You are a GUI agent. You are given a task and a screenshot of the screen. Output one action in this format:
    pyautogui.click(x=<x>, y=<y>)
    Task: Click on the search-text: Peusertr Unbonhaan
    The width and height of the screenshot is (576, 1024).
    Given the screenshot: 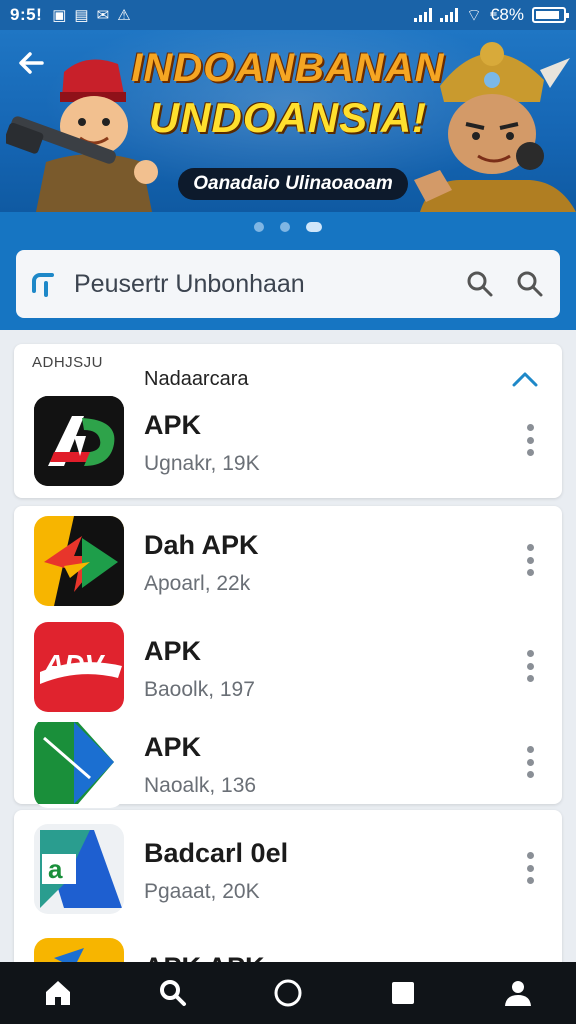 What is the action you would take?
    pyautogui.click(x=260, y=284)
    